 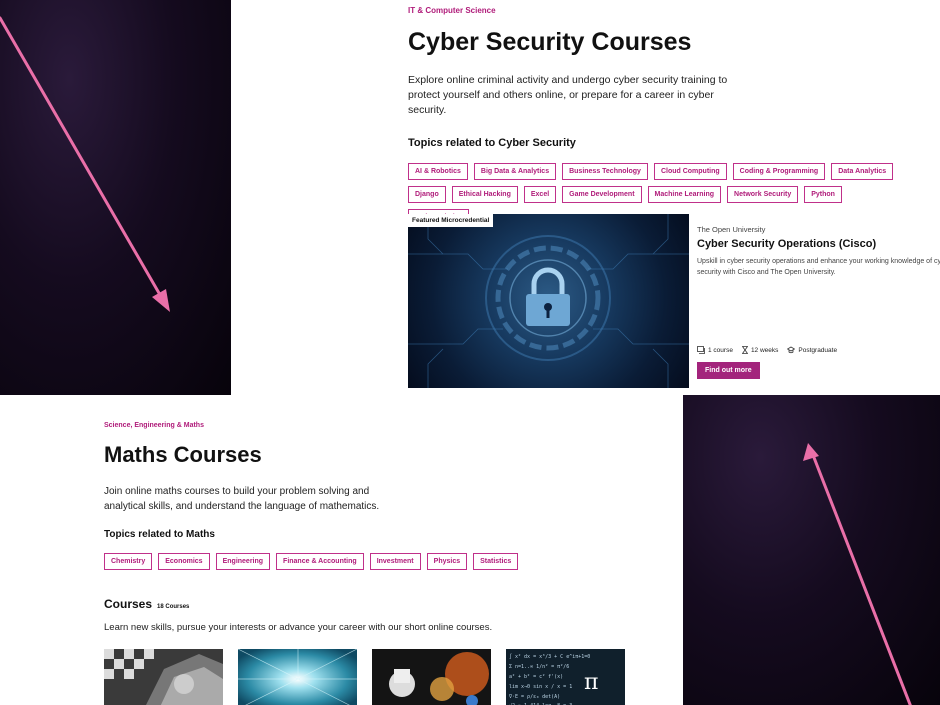 What do you see at coordinates (690, 171) in the screenshot?
I see `topic-chip: Cloud Computing` at bounding box center [690, 171].